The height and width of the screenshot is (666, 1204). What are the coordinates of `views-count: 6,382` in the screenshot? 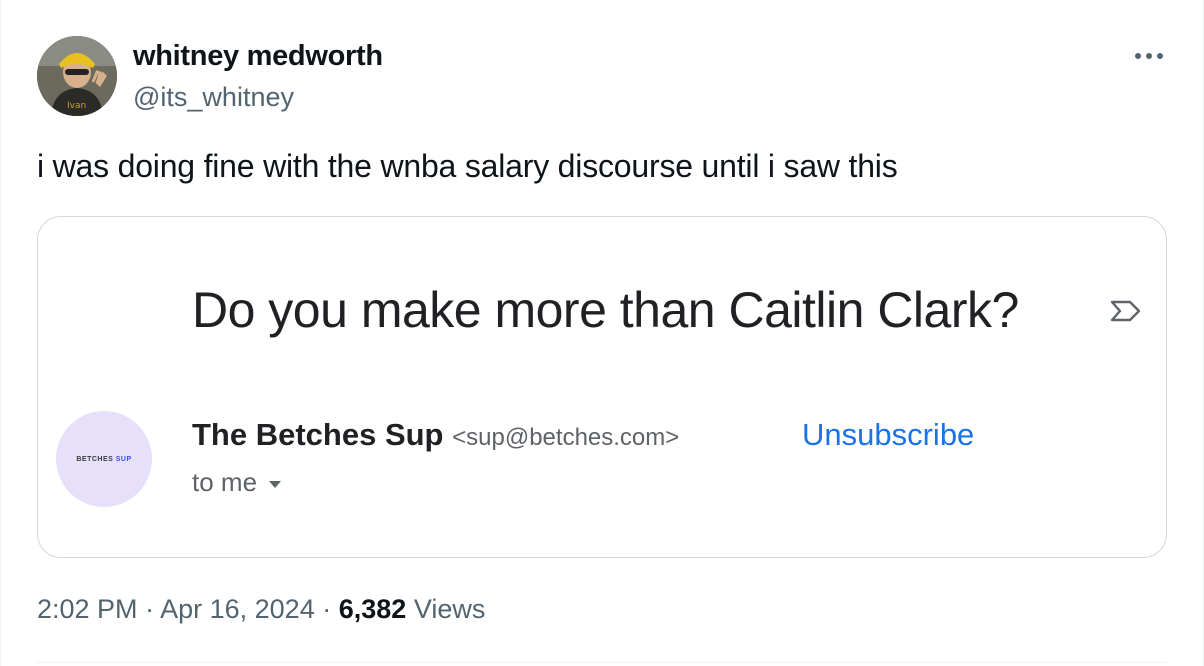 It's located at (372, 609).